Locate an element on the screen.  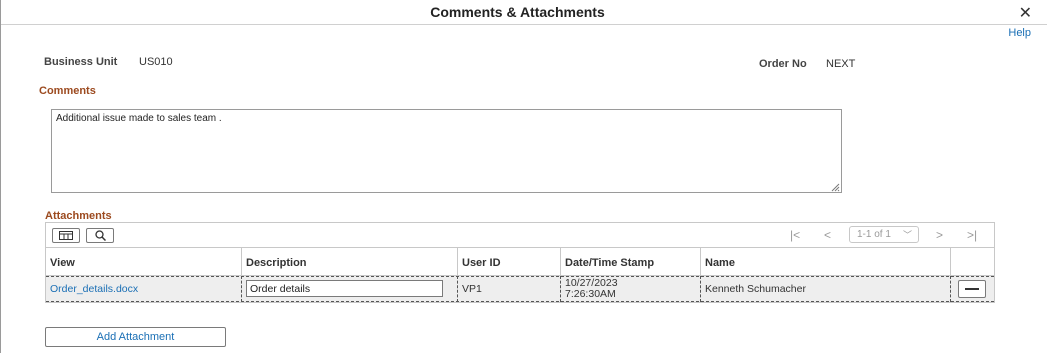
business-unit-label: Business Unit is located at coordinates (81, 62).